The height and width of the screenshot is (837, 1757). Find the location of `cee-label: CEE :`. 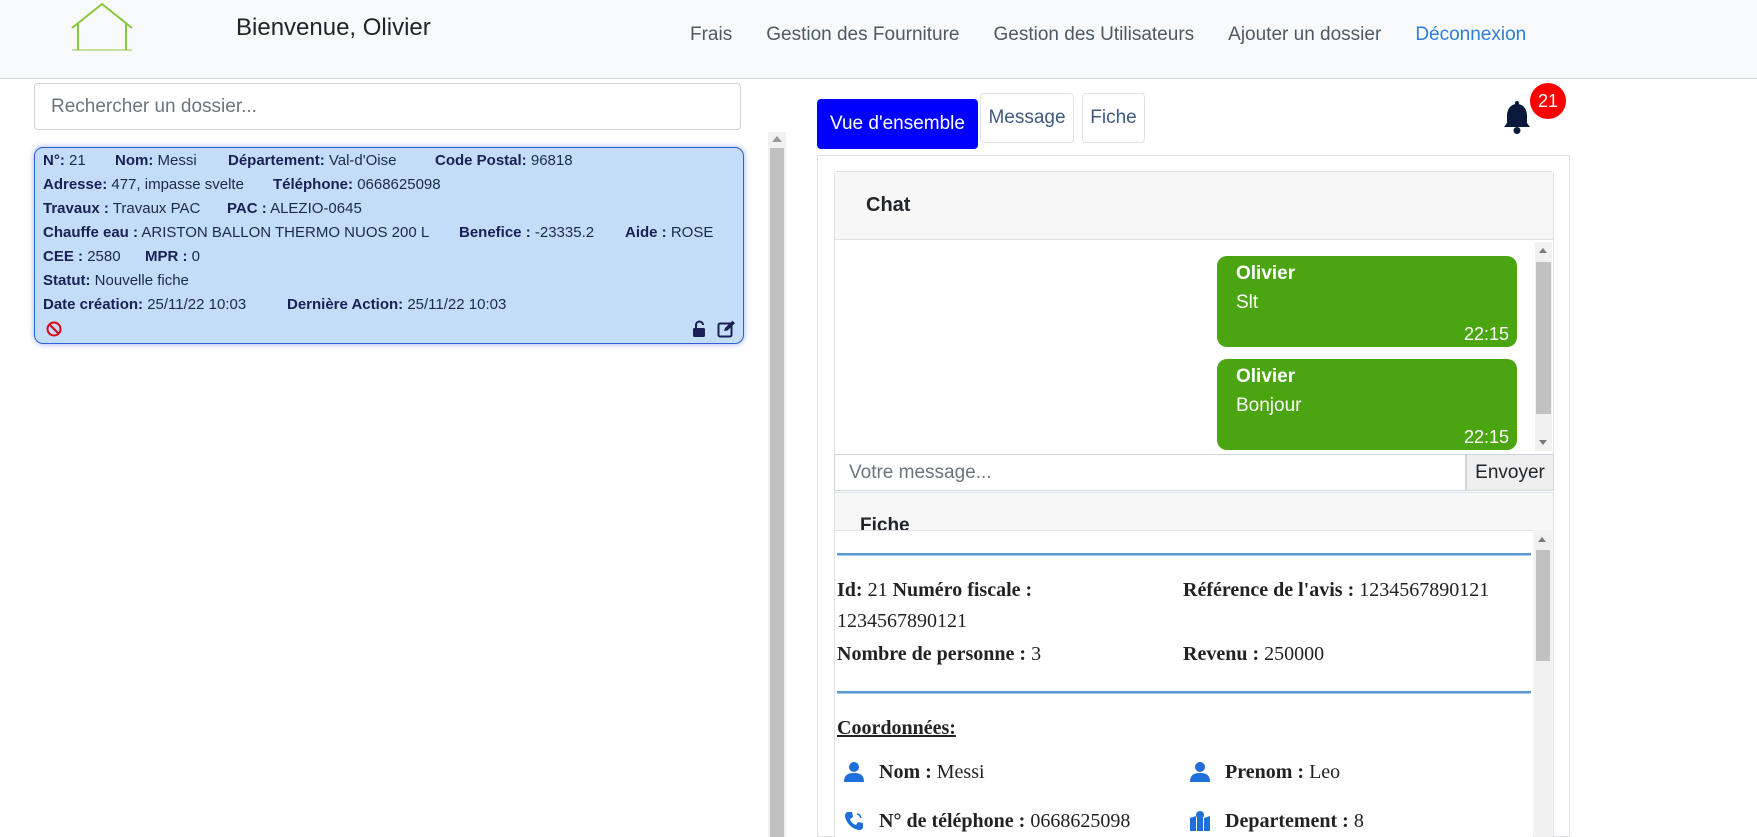

cee-label: CEE : is located at coordinates (63, 256).